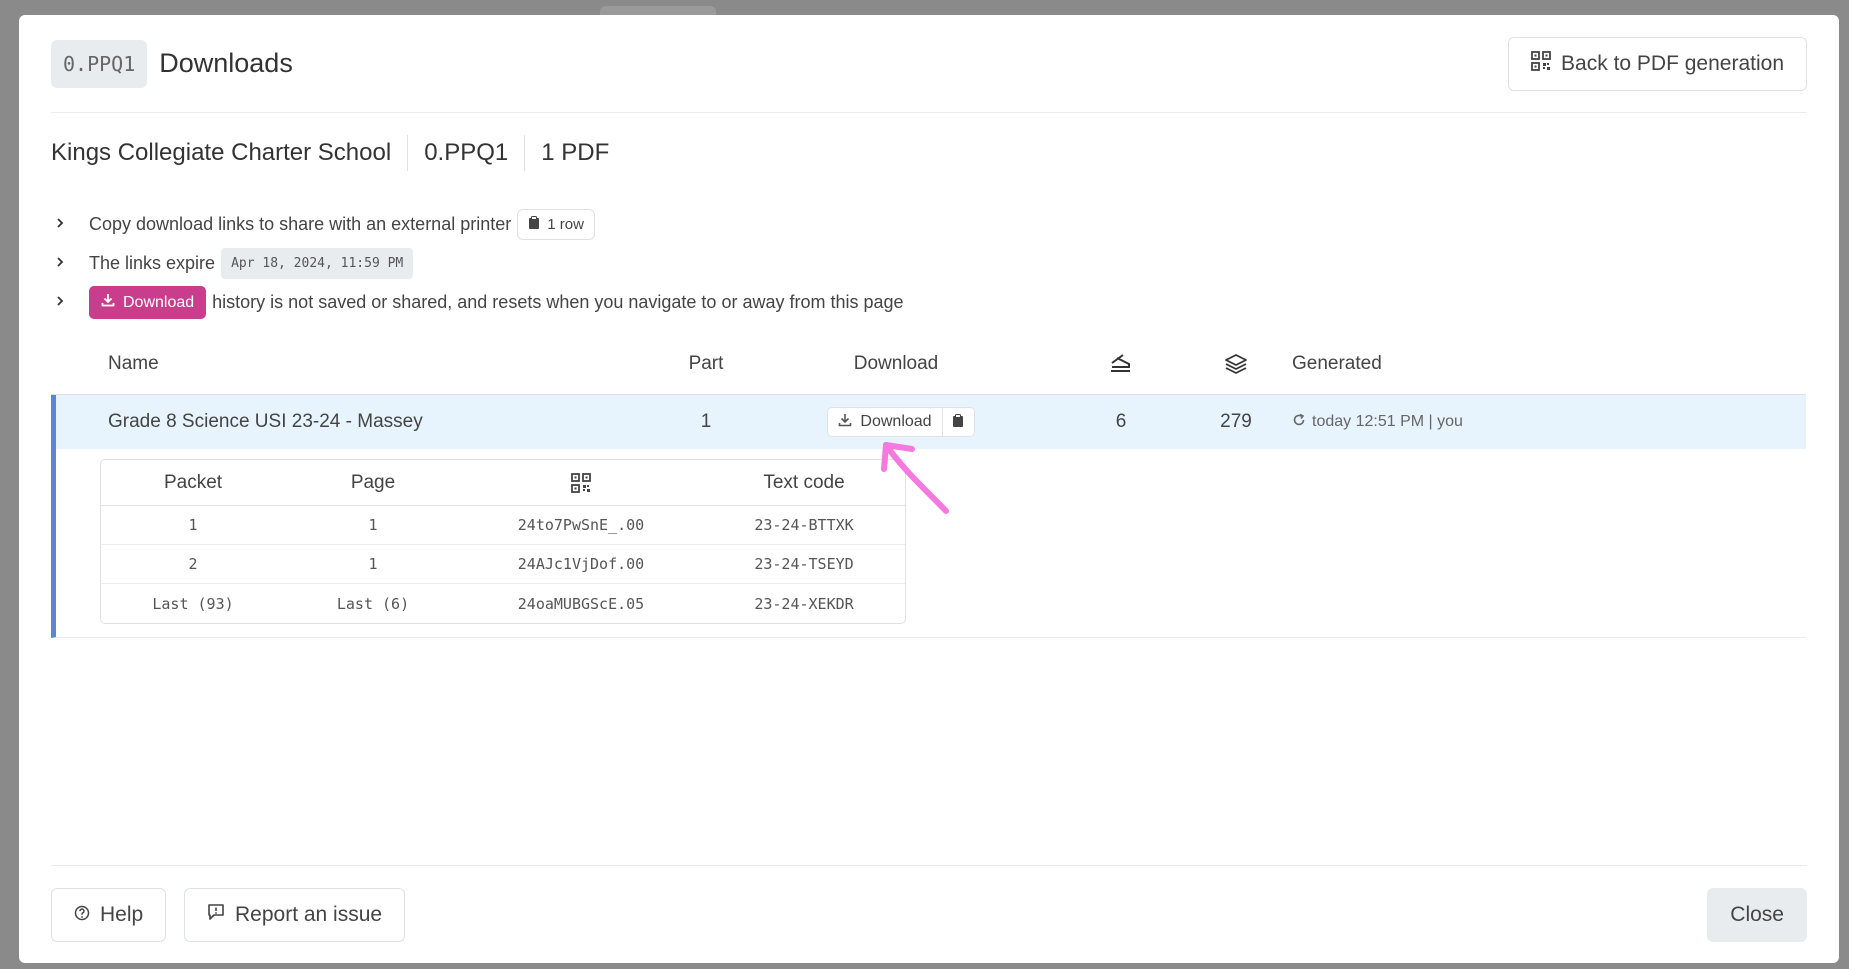  Describe the element at coordinates (896, 363) in the screenshot. I see `col-header-download: Download` at that location.